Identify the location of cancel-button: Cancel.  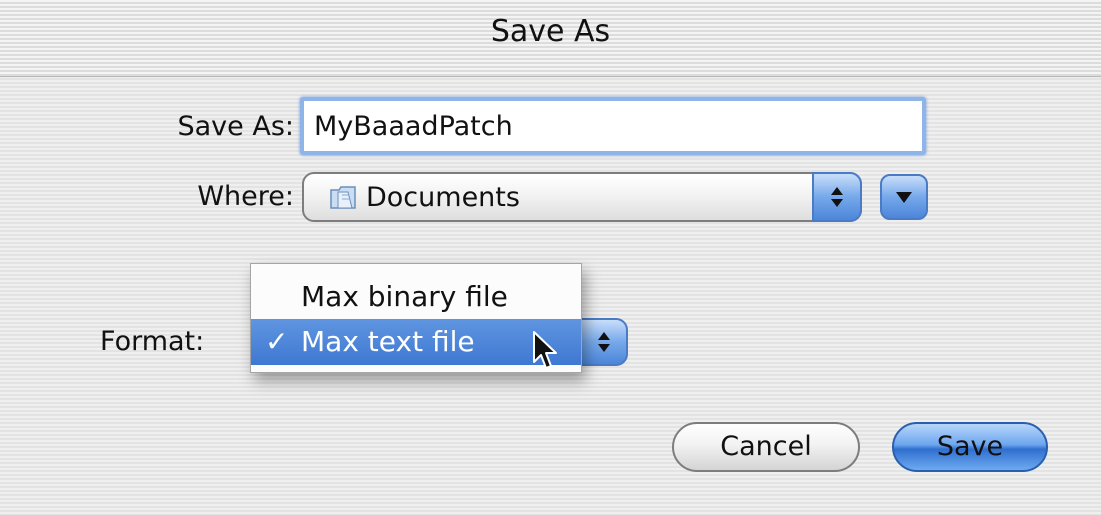
(766, 447).